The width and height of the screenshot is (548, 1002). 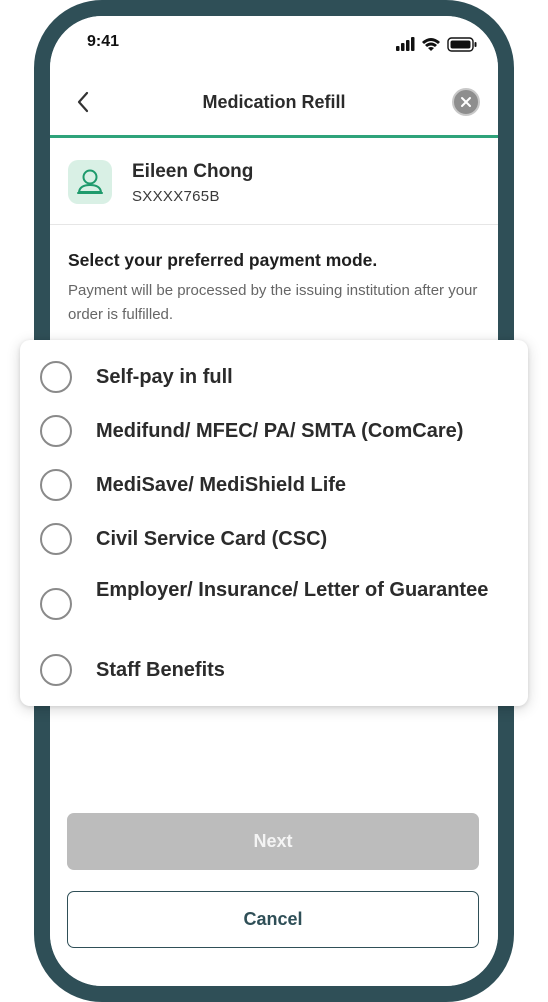 What do you see at coordinates (223, 260) in the screenshot?
I see `payment-mode-heading: Select your preferred payment mode.` at bounding box center [223, 260].